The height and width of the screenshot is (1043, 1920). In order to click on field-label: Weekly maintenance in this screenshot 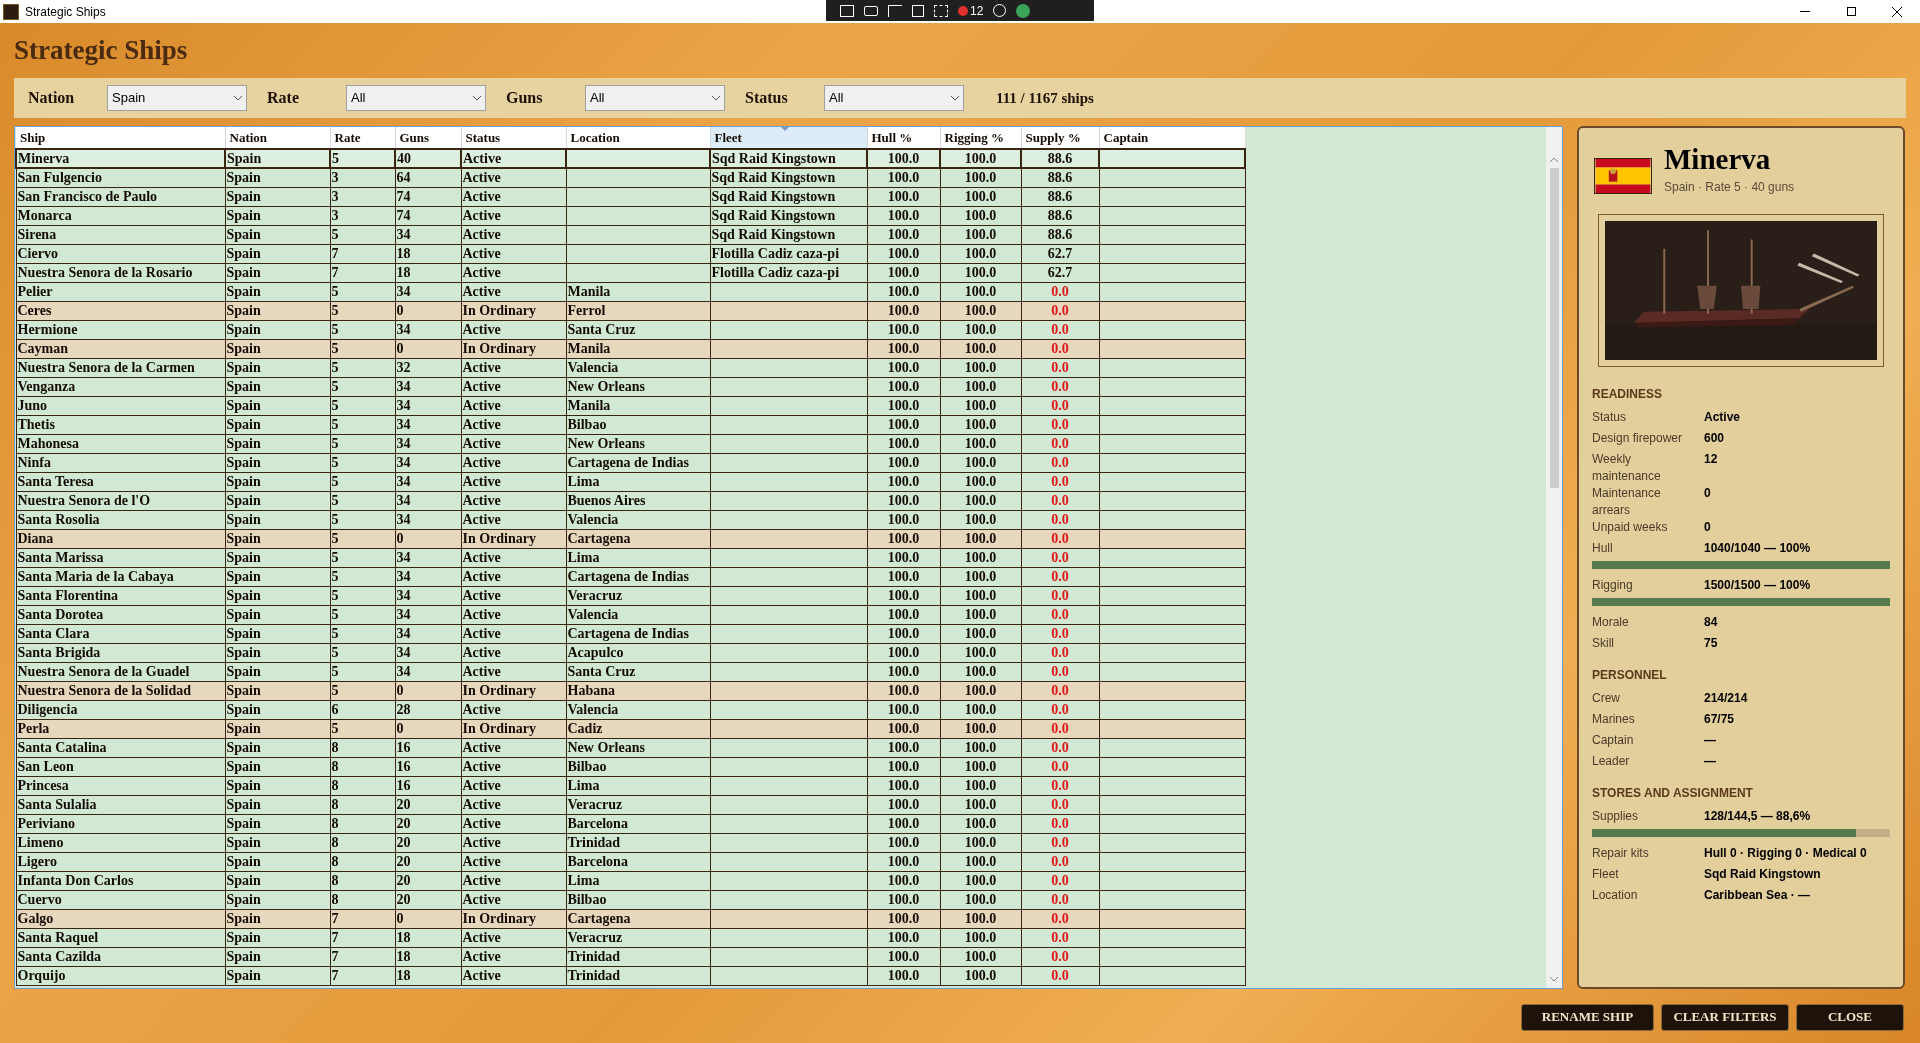, I will do `click(1627, 468)`.